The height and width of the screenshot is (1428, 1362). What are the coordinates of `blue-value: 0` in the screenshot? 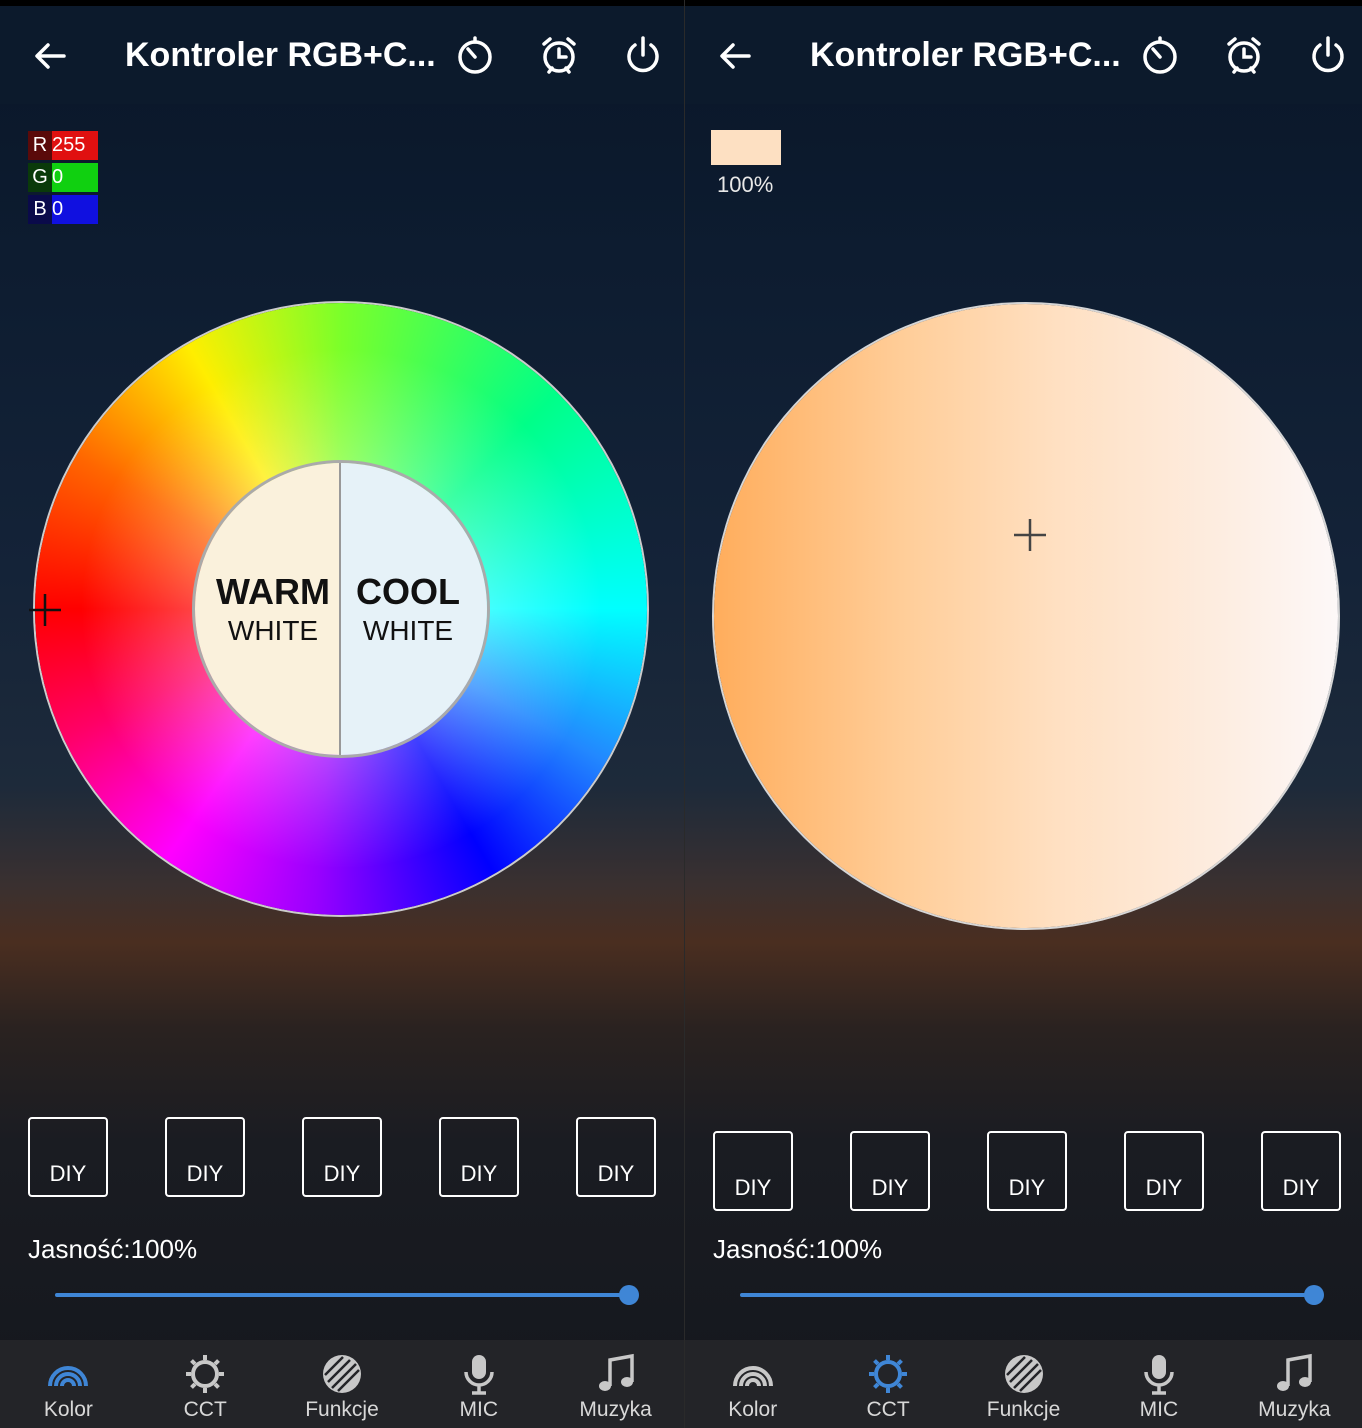 It's located at (58, 209).